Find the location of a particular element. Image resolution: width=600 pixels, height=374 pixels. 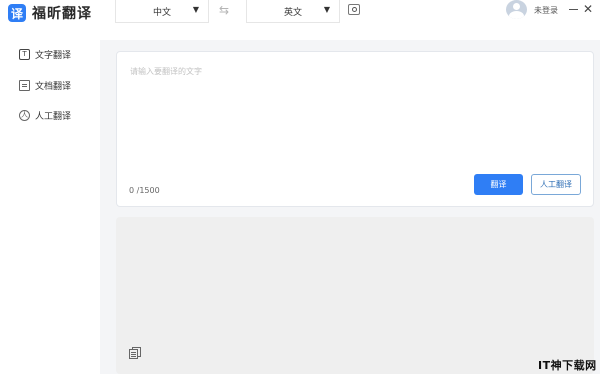

swap-languages-icon: ⇆ is located at coordinates (224, 10).